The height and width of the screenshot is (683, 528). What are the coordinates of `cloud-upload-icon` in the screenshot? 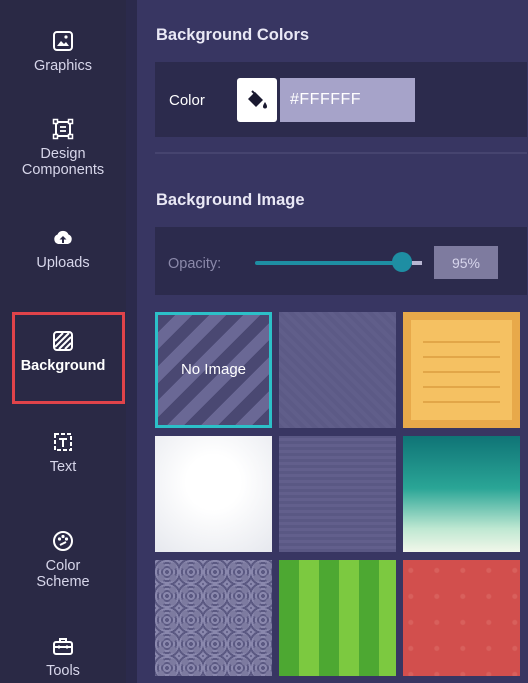 It's located at (63, 238).